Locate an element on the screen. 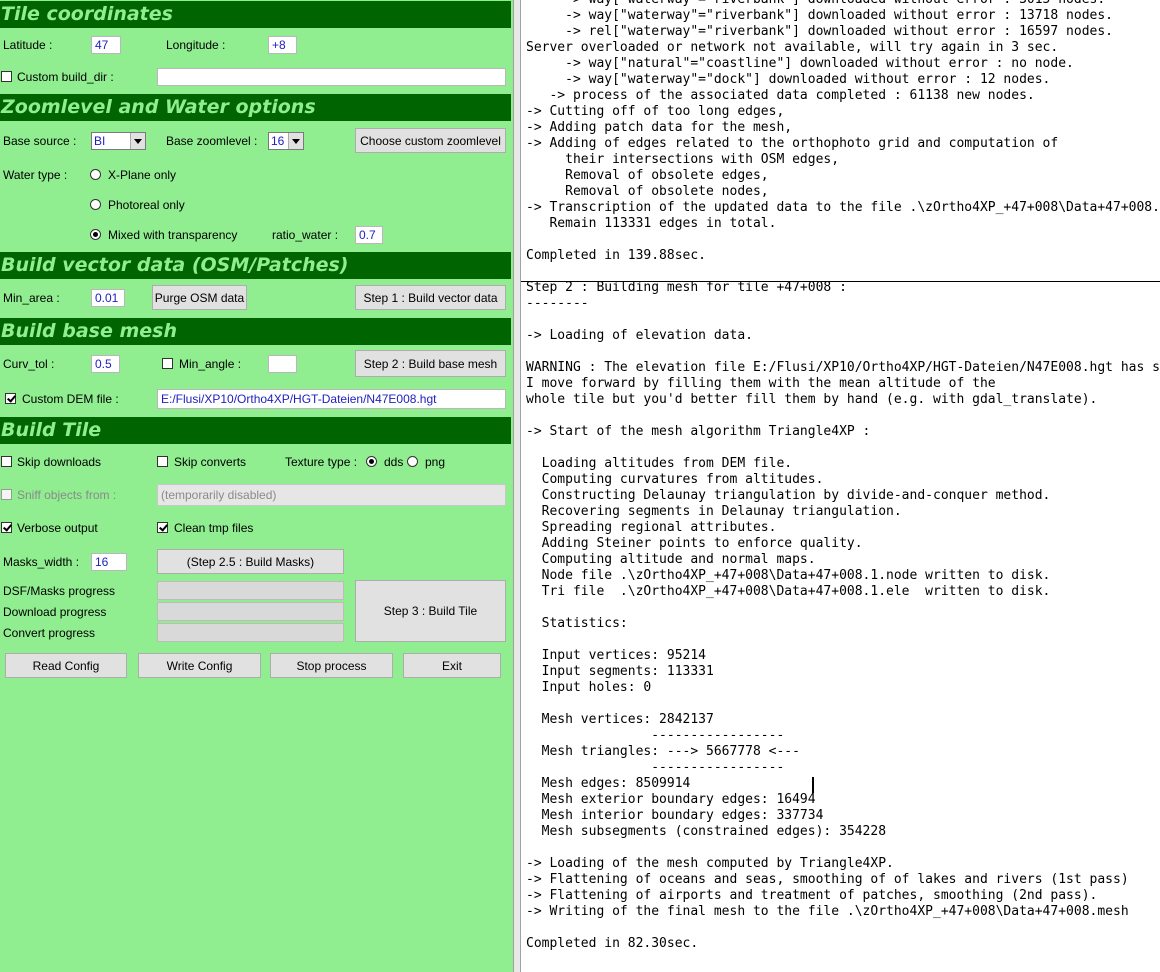 The image size is (1160, 972). section-header-tile-coordinates: Tile coordinates is located at coordinates (255, 14).